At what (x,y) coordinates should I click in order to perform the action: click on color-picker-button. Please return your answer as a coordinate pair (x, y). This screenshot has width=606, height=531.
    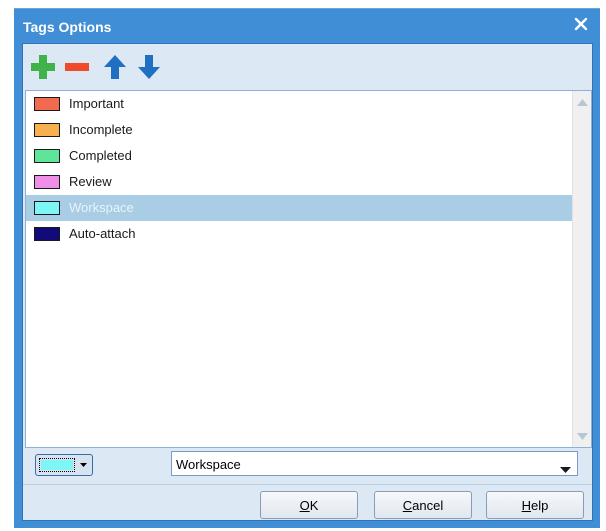
    Looking at the image, I should click on (64, 465).